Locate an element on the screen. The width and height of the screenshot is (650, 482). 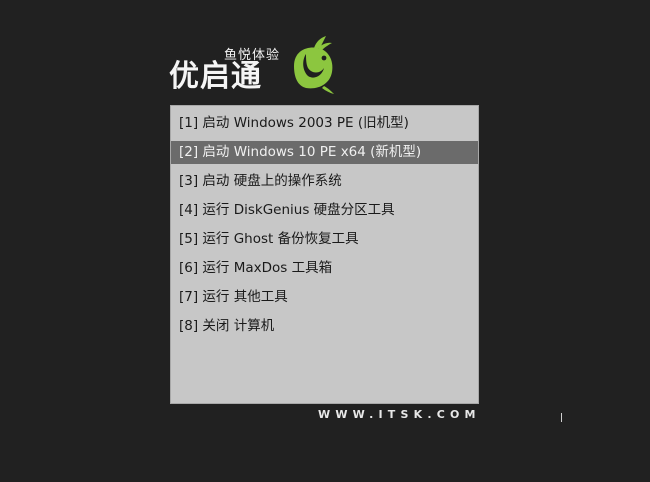
menu-item-maxdos: [6] 运行 MaxDos 工具箱 is located at coordinates (324, 268).